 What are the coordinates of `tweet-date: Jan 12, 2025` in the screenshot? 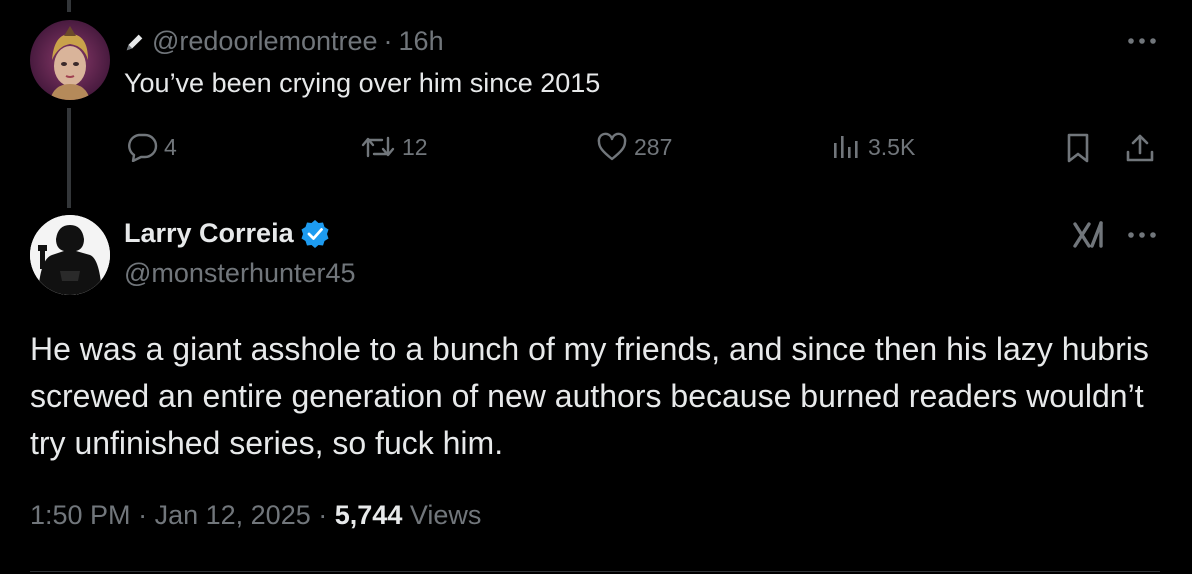 It's located at (233, 515).